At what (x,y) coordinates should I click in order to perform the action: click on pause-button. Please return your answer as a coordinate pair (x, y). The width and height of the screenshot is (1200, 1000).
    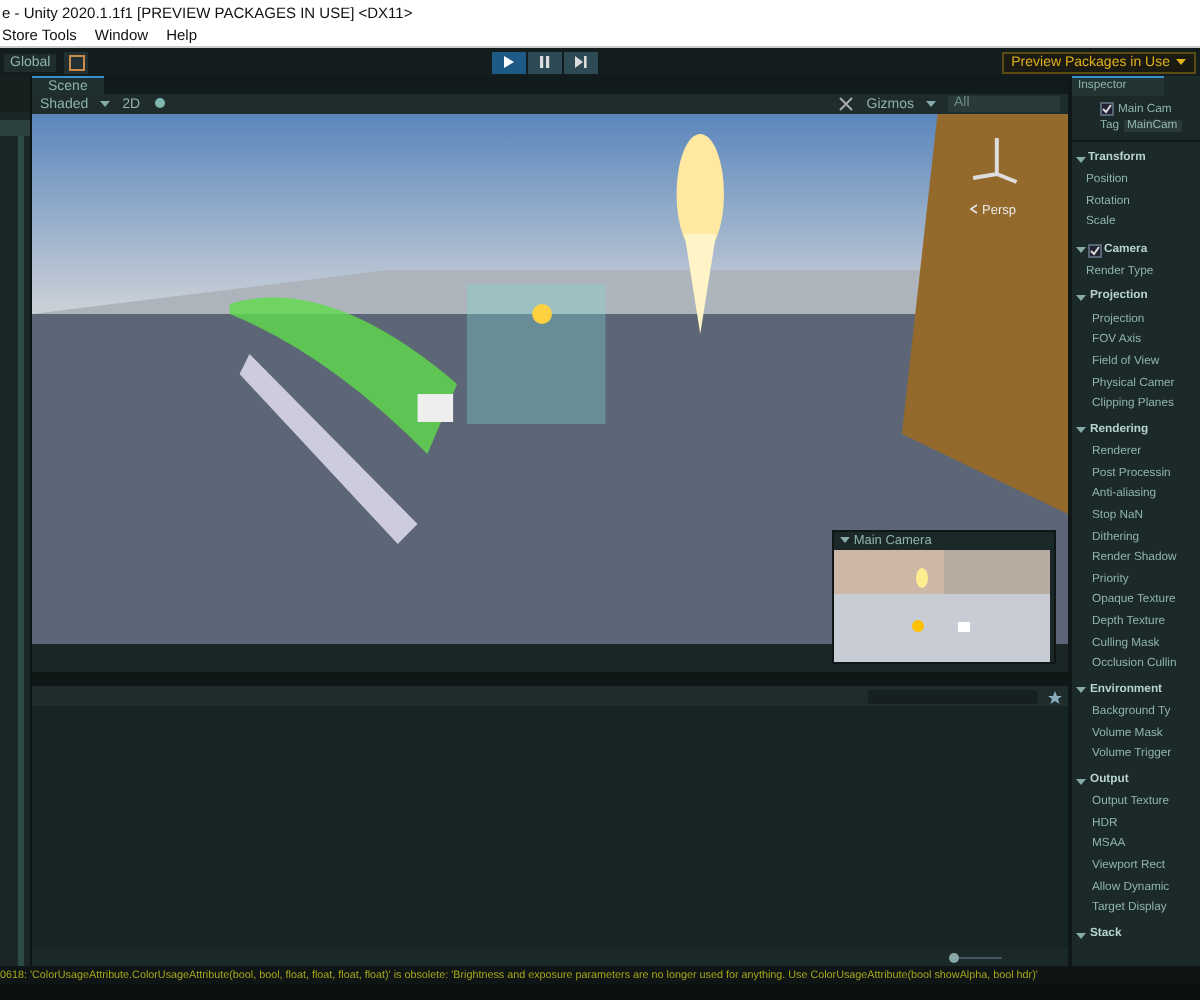
    Looking at the image, I should click on (544, 62).